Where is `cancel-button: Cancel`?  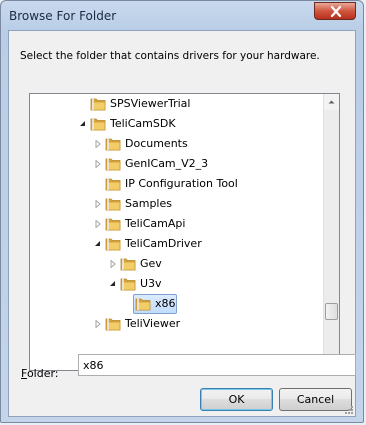
cancel-button: Cancel is located at coordinates (315, 399).